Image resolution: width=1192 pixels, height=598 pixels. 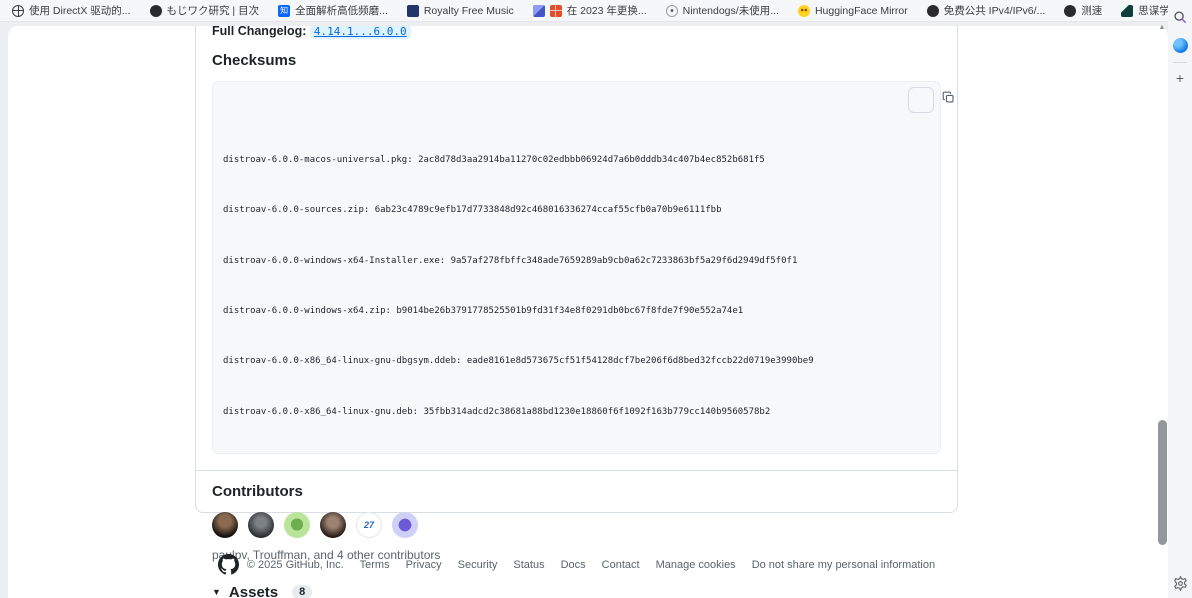 What do you see at coordinates (1180, 17) in the screenshot?
I see `search-icon` at bounding box center [1180, 17].